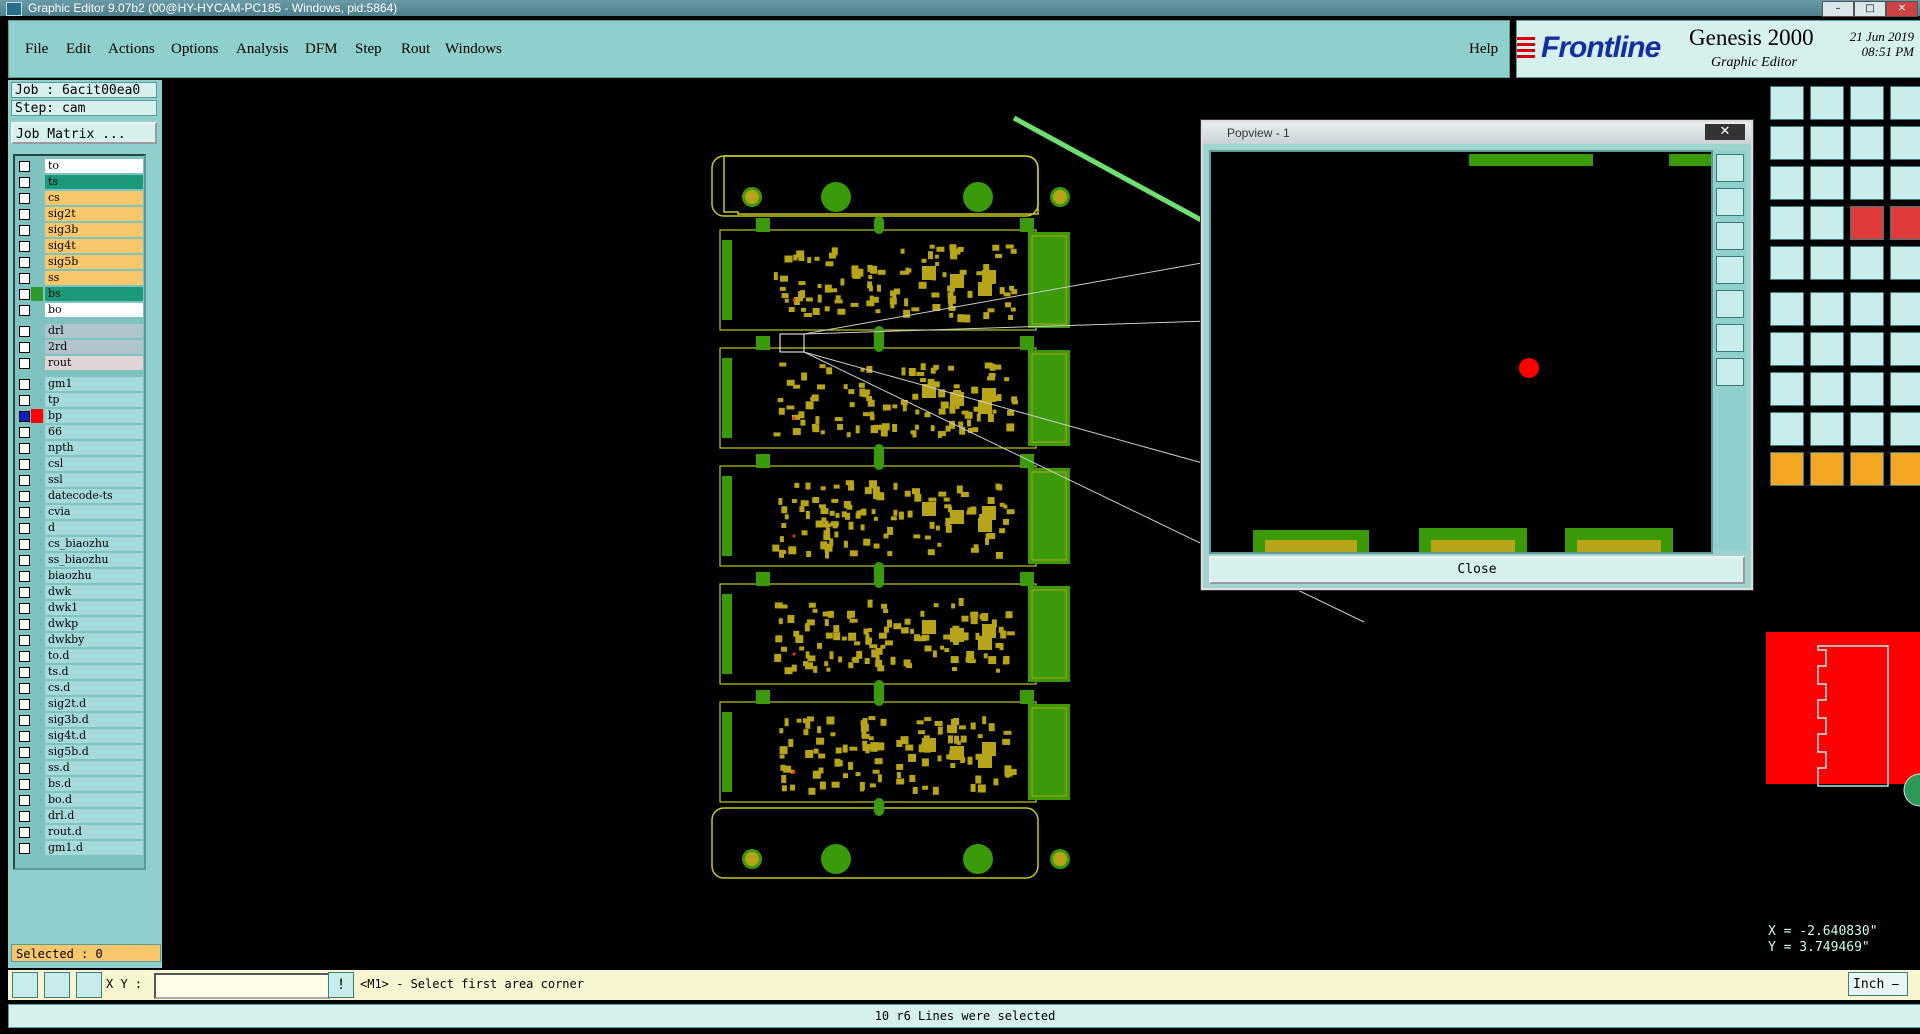 The width and height of the screenshot is (1920, 1034). Describe the element at coordinates (1787, 309) in the screenshot. I see `connect-icon` at that location.